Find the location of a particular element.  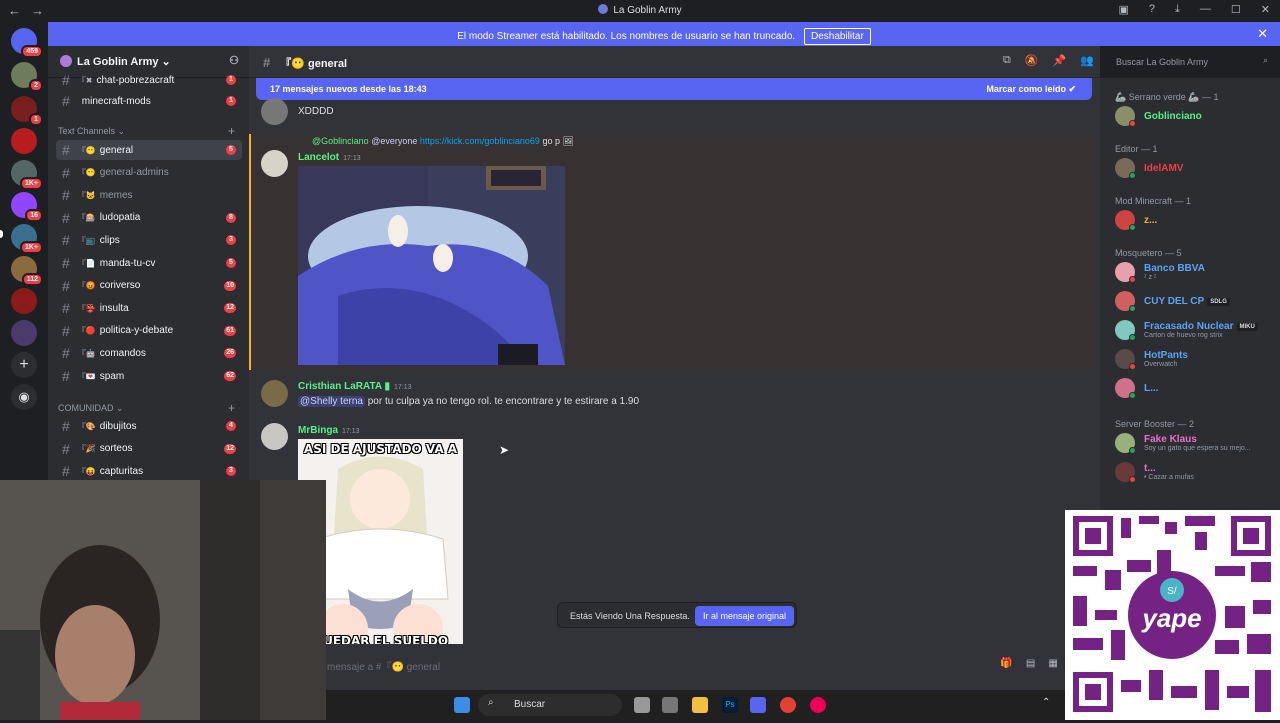

channel-capturitas: # 『😝 capturitas 3 is located at coordinates (149, 471).